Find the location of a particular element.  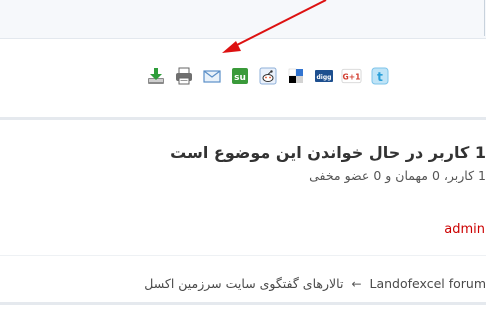

svg-text: su is located at coordinates (240, 78).